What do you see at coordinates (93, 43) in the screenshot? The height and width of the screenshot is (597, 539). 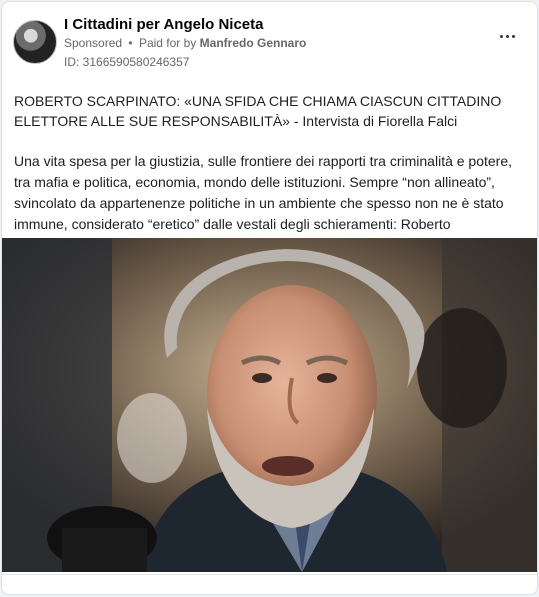 I see `sponsored-label: Sponsored` at bounding box center [93, 43].